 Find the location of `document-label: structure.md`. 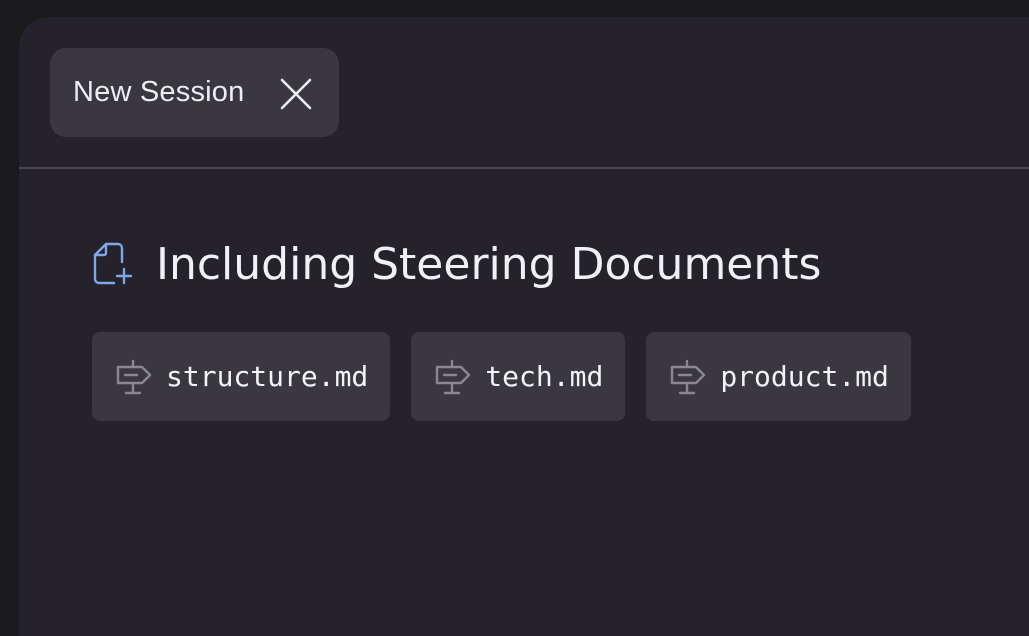

document-label: structure.md is located at coordinates (267, 376).